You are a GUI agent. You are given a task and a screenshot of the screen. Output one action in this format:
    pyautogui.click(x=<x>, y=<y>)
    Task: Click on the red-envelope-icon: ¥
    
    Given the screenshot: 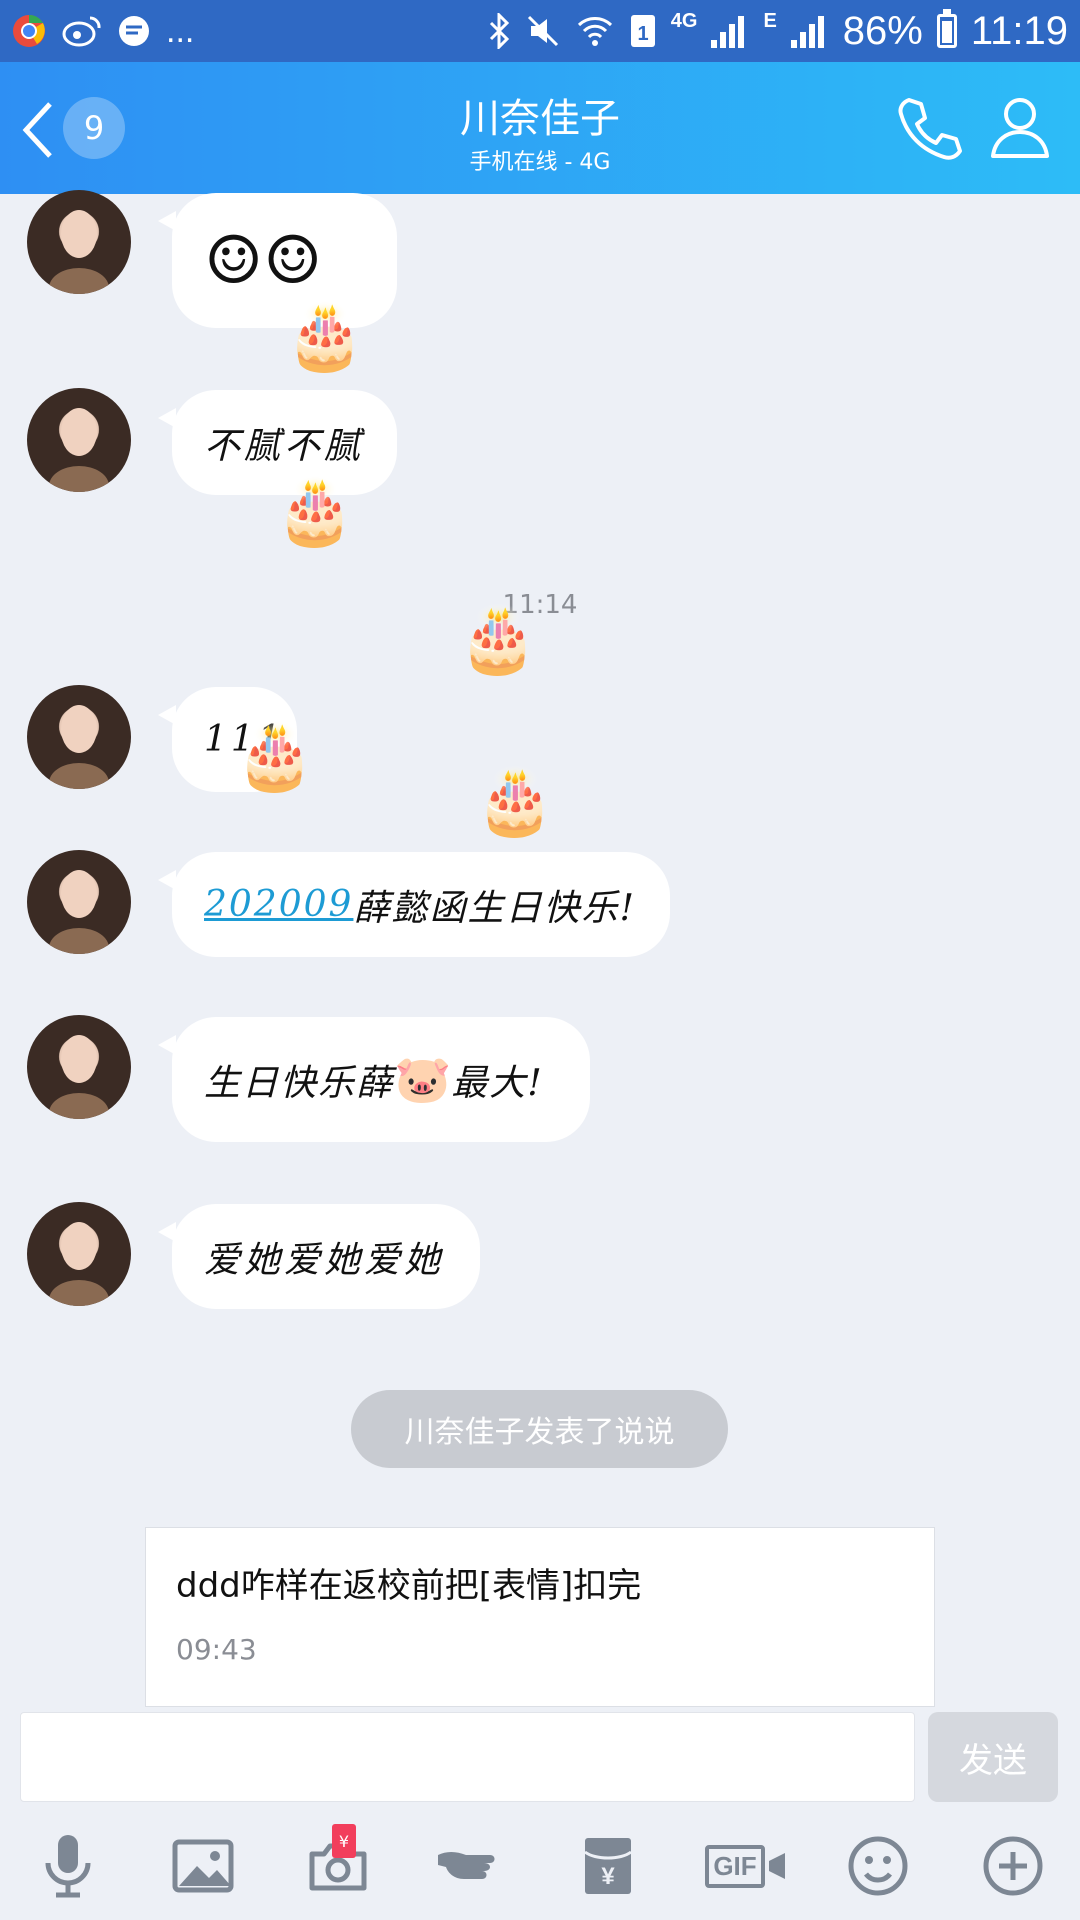 What is the action you would take?
    pyautogui.click(x=608, y=1866)
    